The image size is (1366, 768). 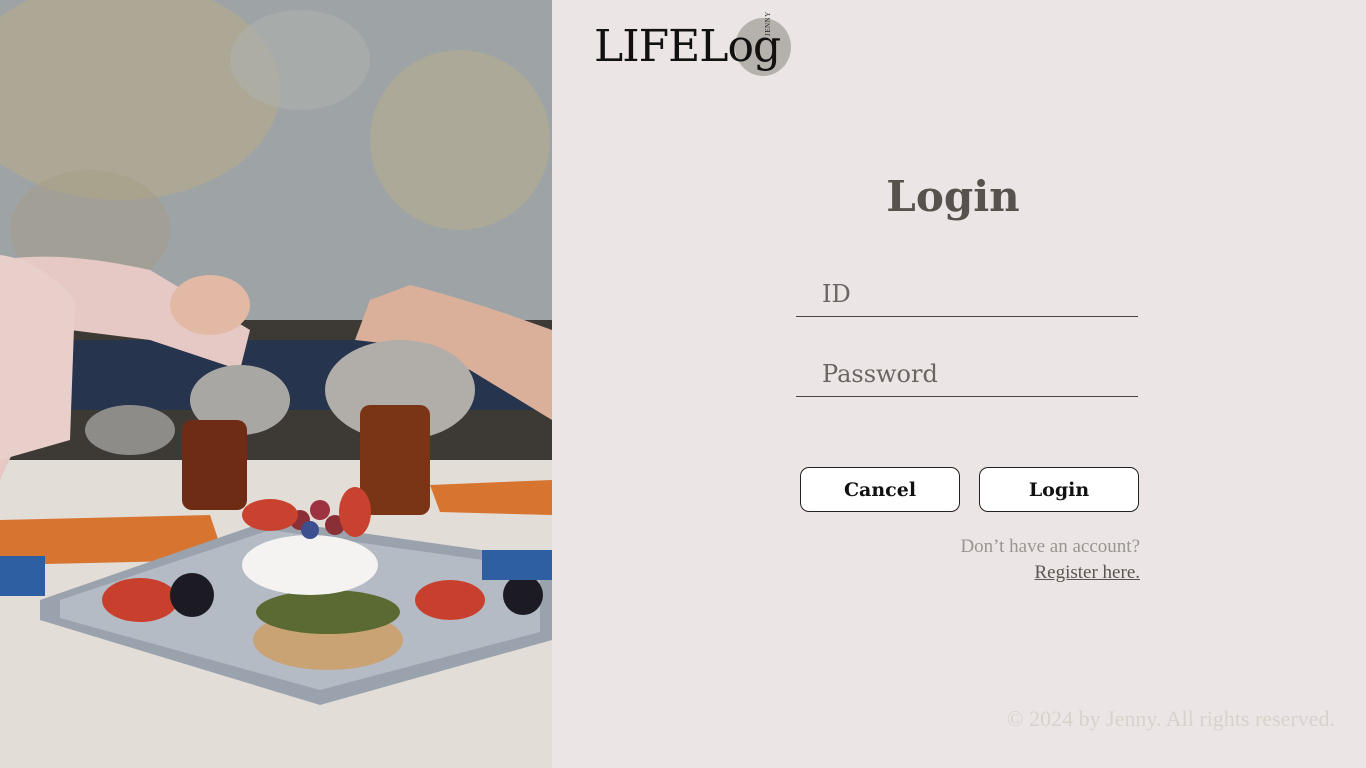 What do you see at coordinates (1087, 573) in the screenshot?
I see `register-link: Register here.` at bounding box center [1087, 573].